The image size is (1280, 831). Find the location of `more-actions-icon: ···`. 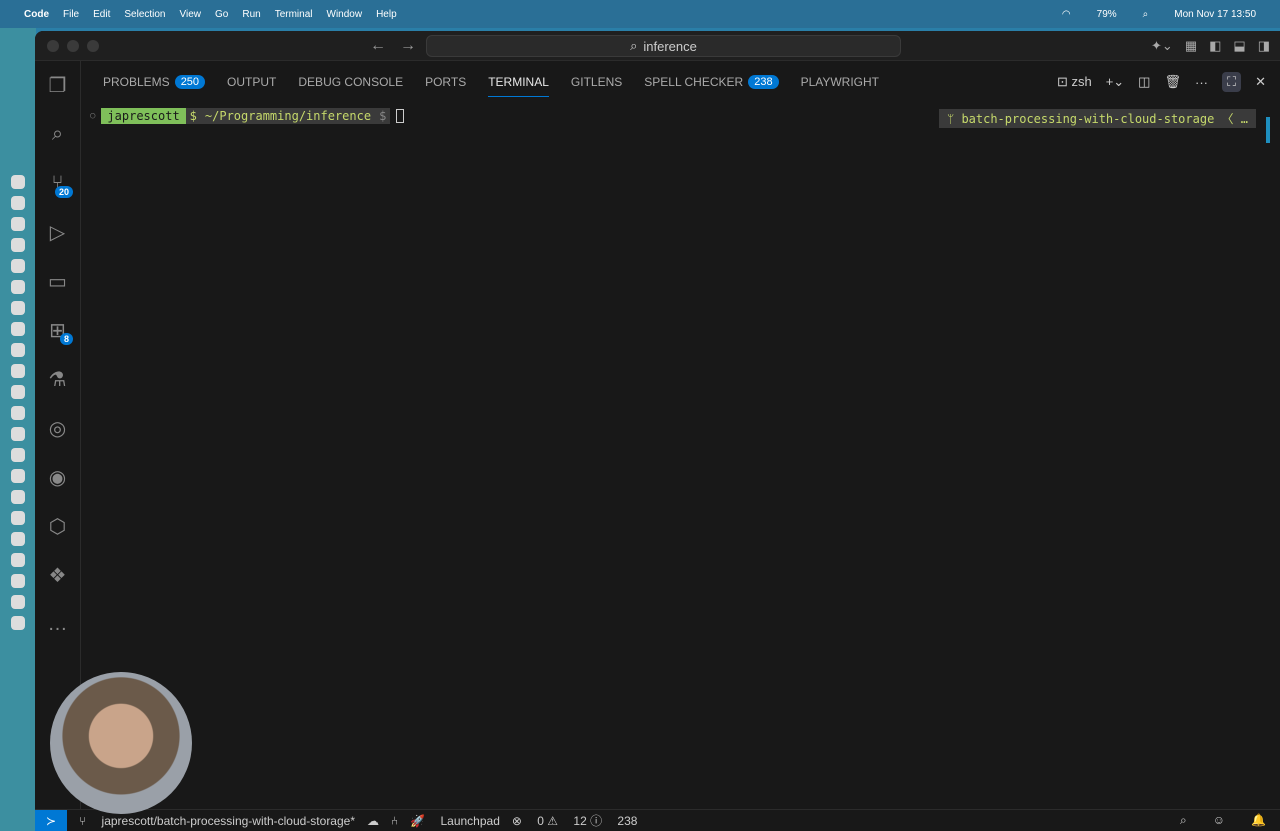

more-actions-icon: ··· is located at coordinates (1201, 82).